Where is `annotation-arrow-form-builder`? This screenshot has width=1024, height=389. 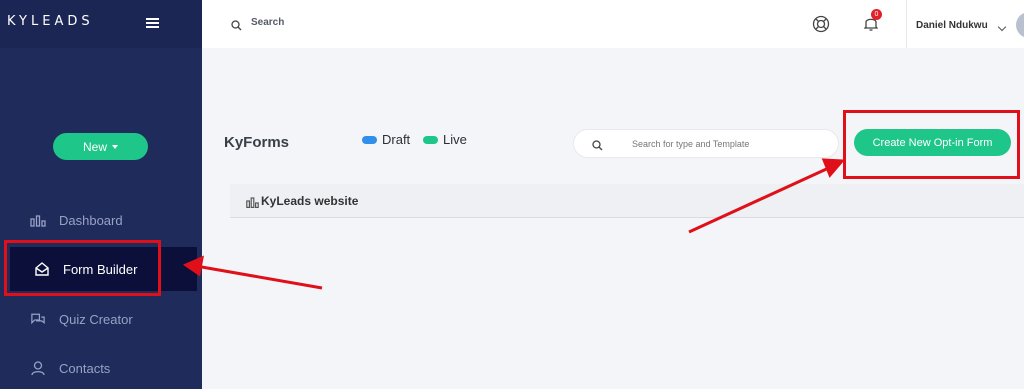 annotation-arrow-form-builder is located at coordinates (259, 277).